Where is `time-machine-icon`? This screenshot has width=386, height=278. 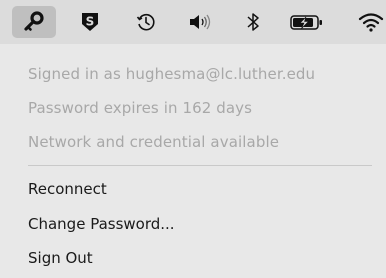
time-machine-icon is located at coordinates (145, 22).